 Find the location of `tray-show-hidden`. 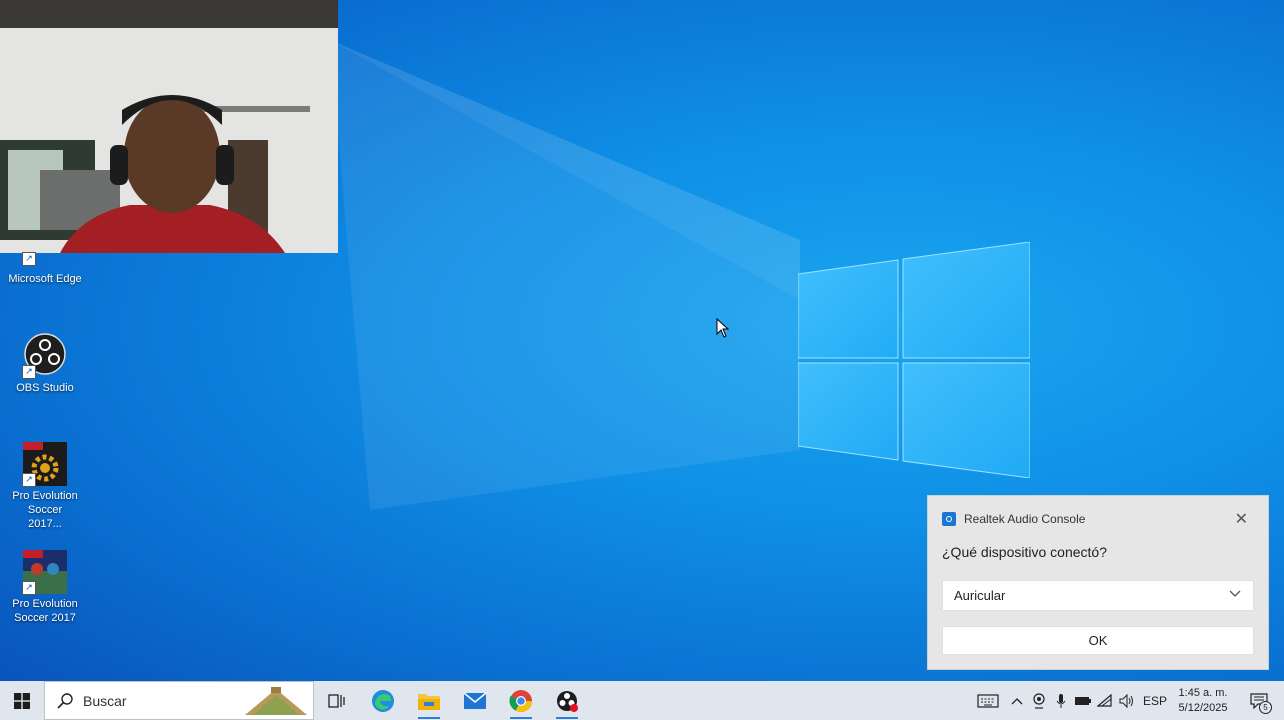

tray-show-hidden is located at coordinates (1017, 700).